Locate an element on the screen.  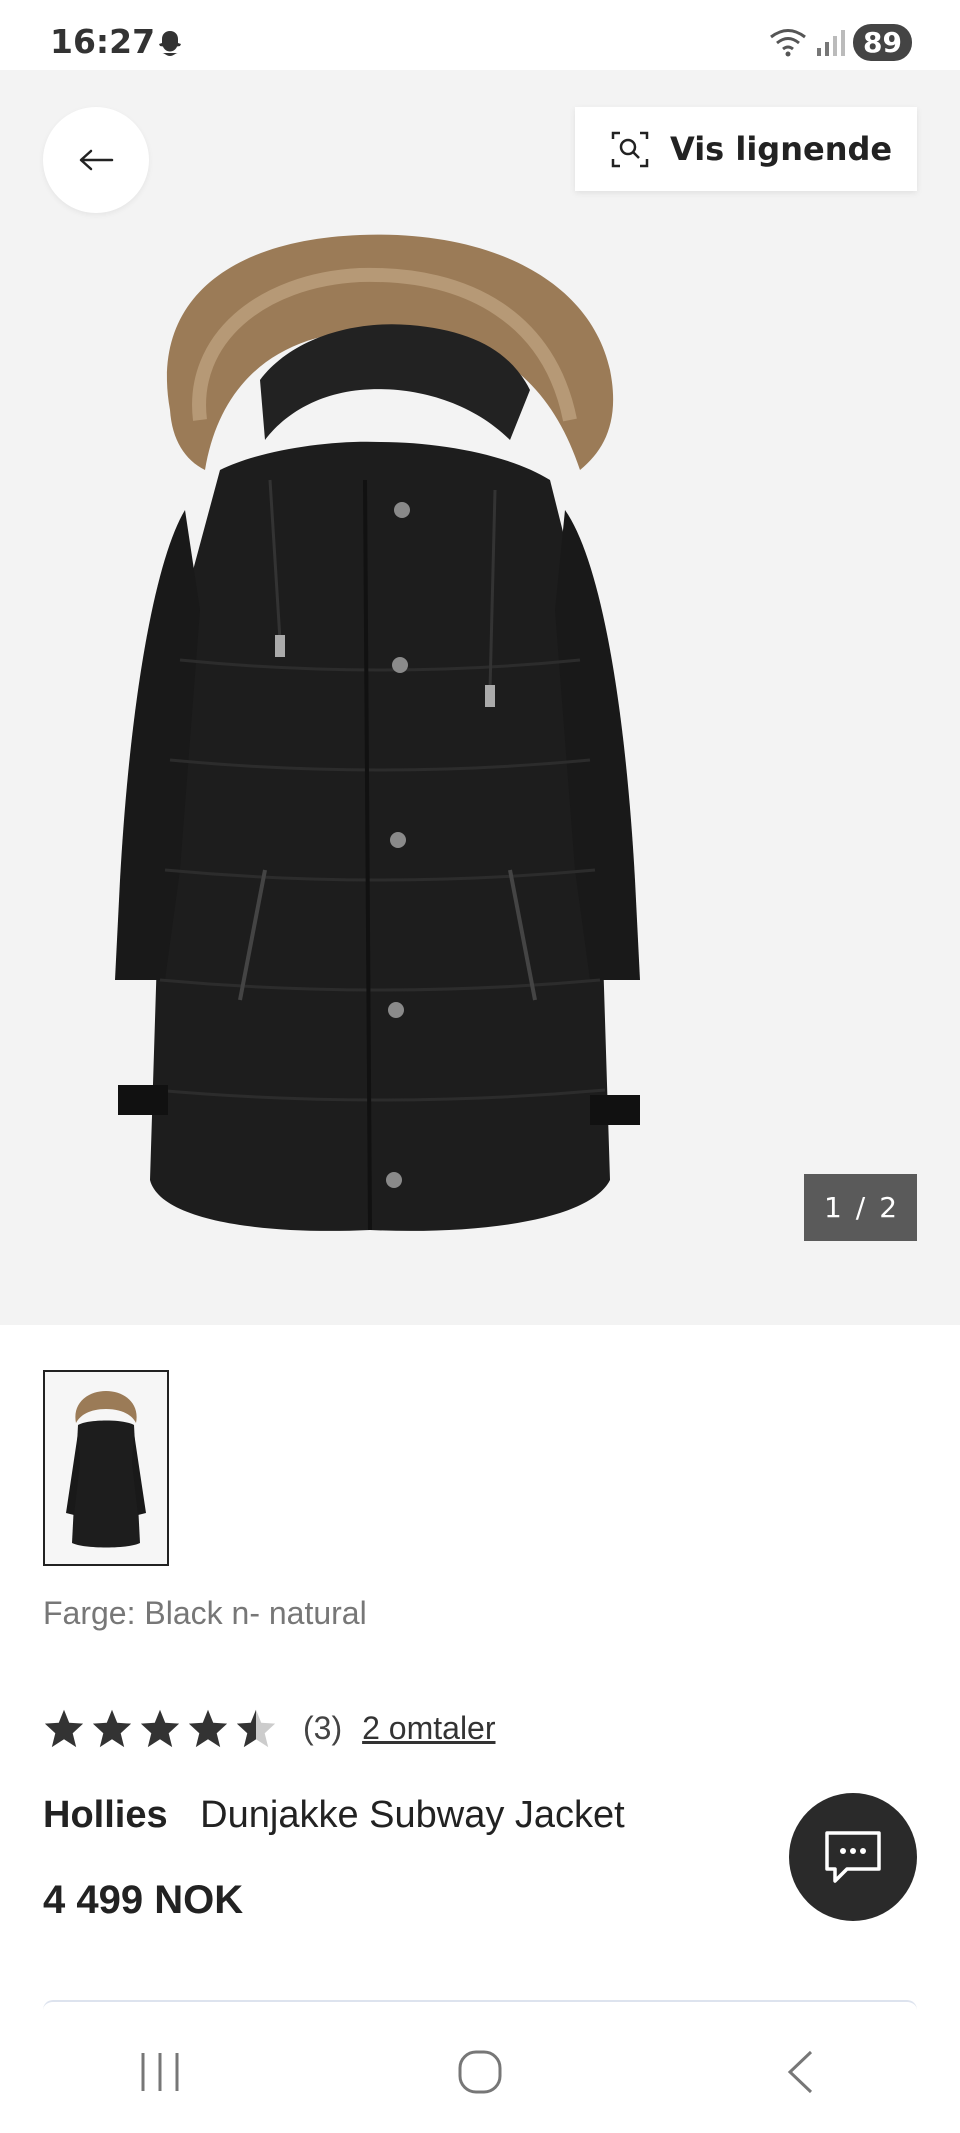
status-icons: 89 is located at coordinates (840, 42).